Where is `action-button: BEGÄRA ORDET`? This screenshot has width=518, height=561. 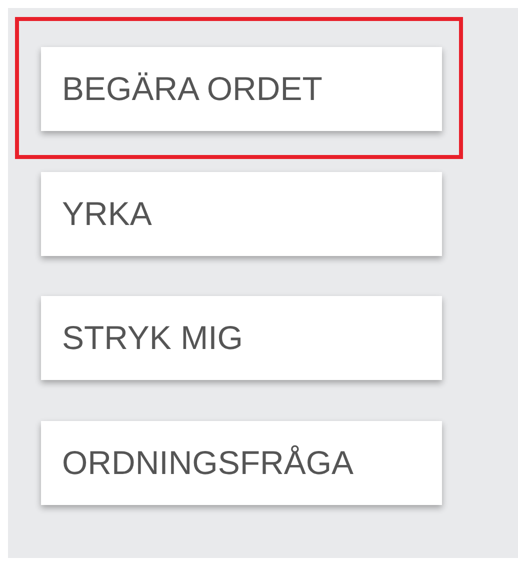 action-button: BEGÄRA ORDET is located at coordinates (241, 89).